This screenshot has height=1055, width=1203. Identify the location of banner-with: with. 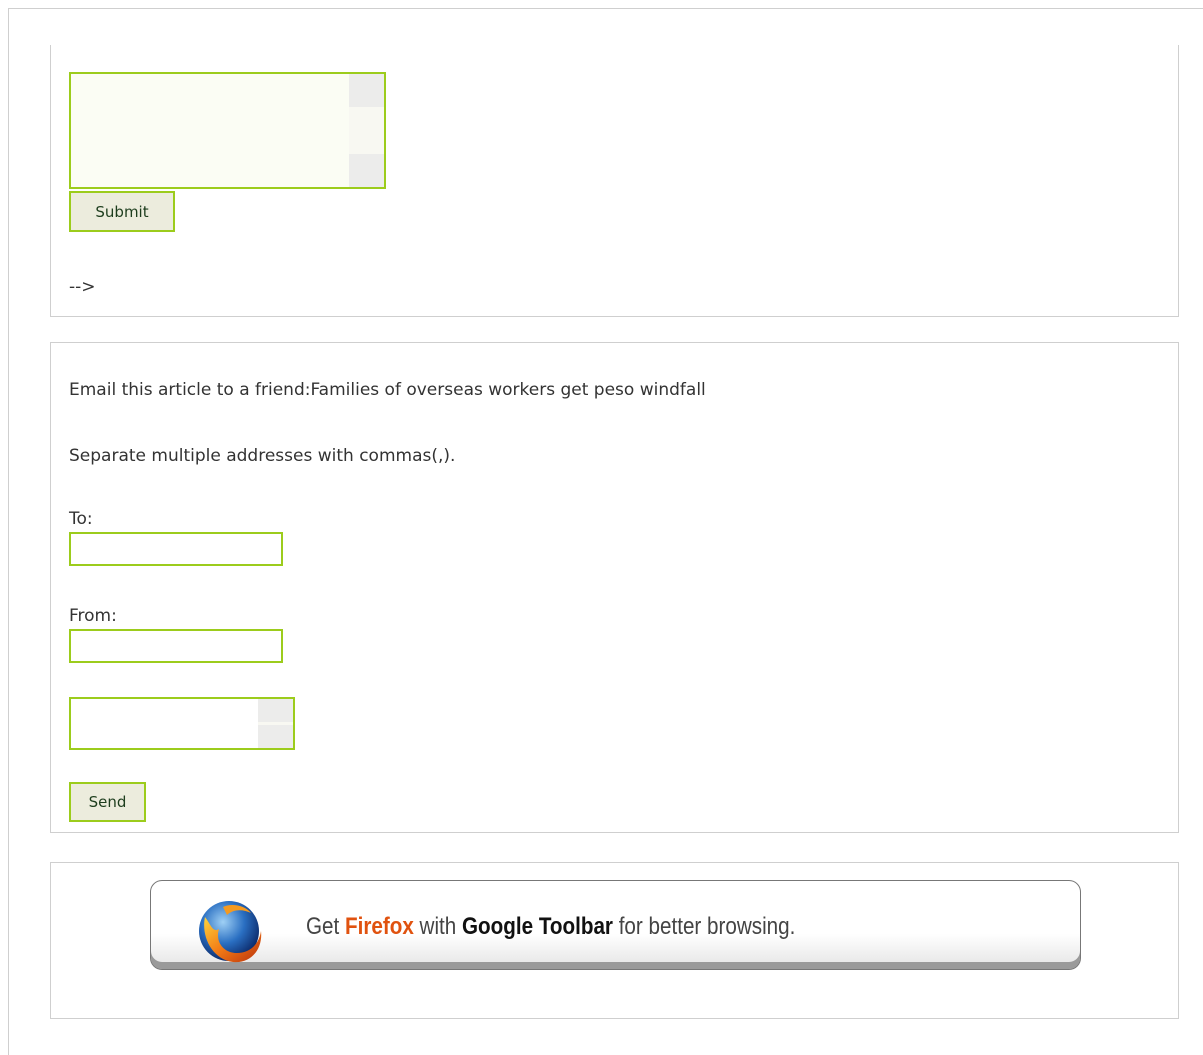
(437, 926).